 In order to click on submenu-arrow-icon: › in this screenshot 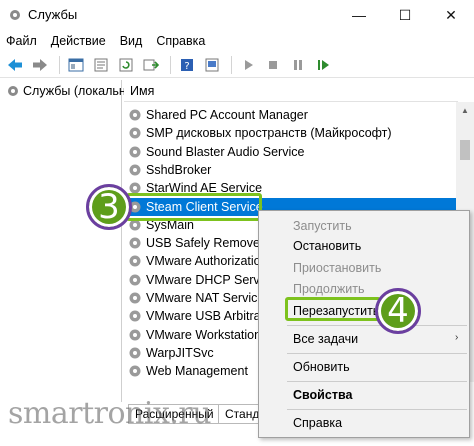, I will do `click(457, 337)`.